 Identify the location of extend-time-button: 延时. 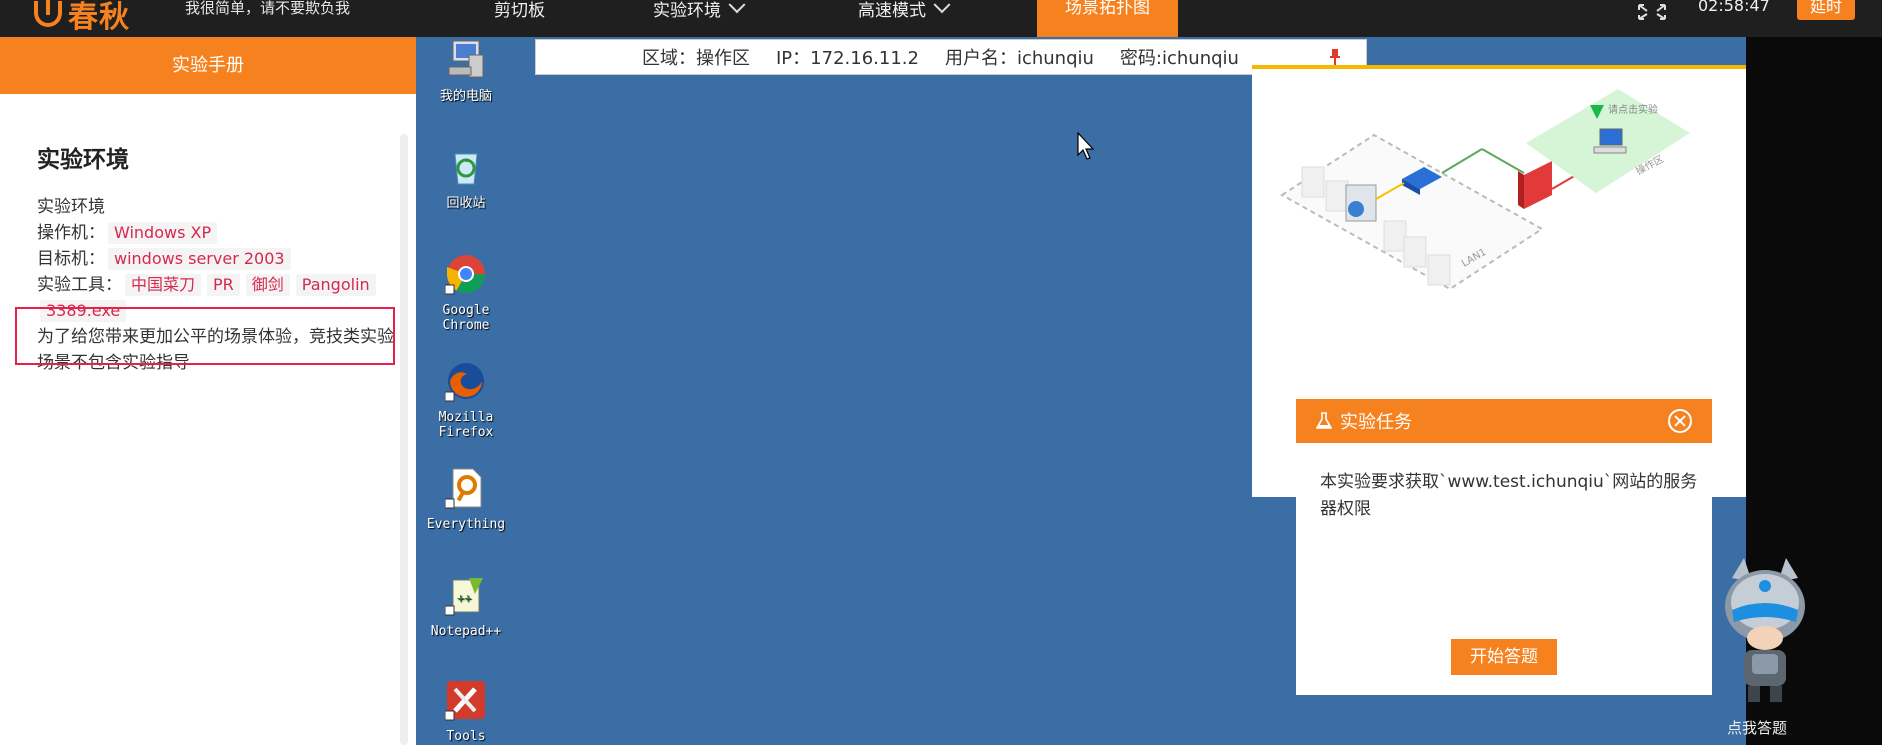
(1826, 10).